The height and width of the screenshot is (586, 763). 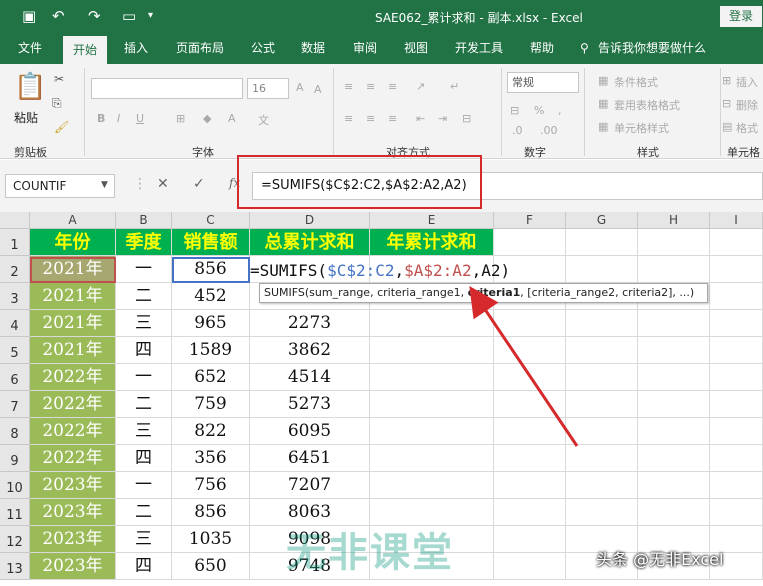 I want to click on credit-text: 头条 @无非Excel, so click(x=660, y=559).